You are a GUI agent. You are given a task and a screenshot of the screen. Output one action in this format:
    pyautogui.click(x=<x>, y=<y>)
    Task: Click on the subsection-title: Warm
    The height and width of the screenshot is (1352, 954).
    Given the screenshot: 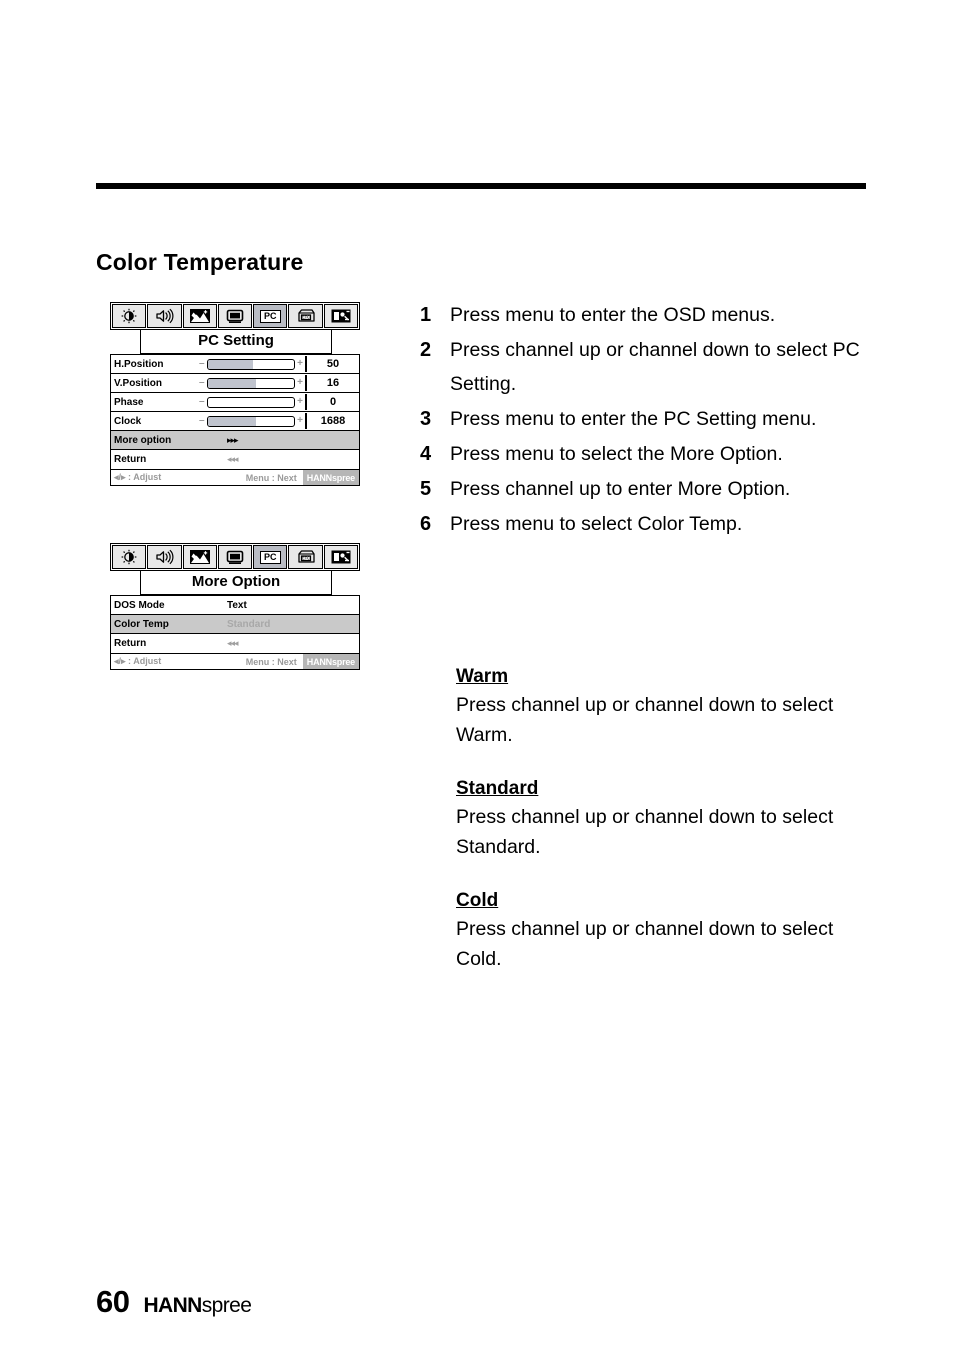 What is the action you would take?
    pyautogui.click(x=482, y=676)
    